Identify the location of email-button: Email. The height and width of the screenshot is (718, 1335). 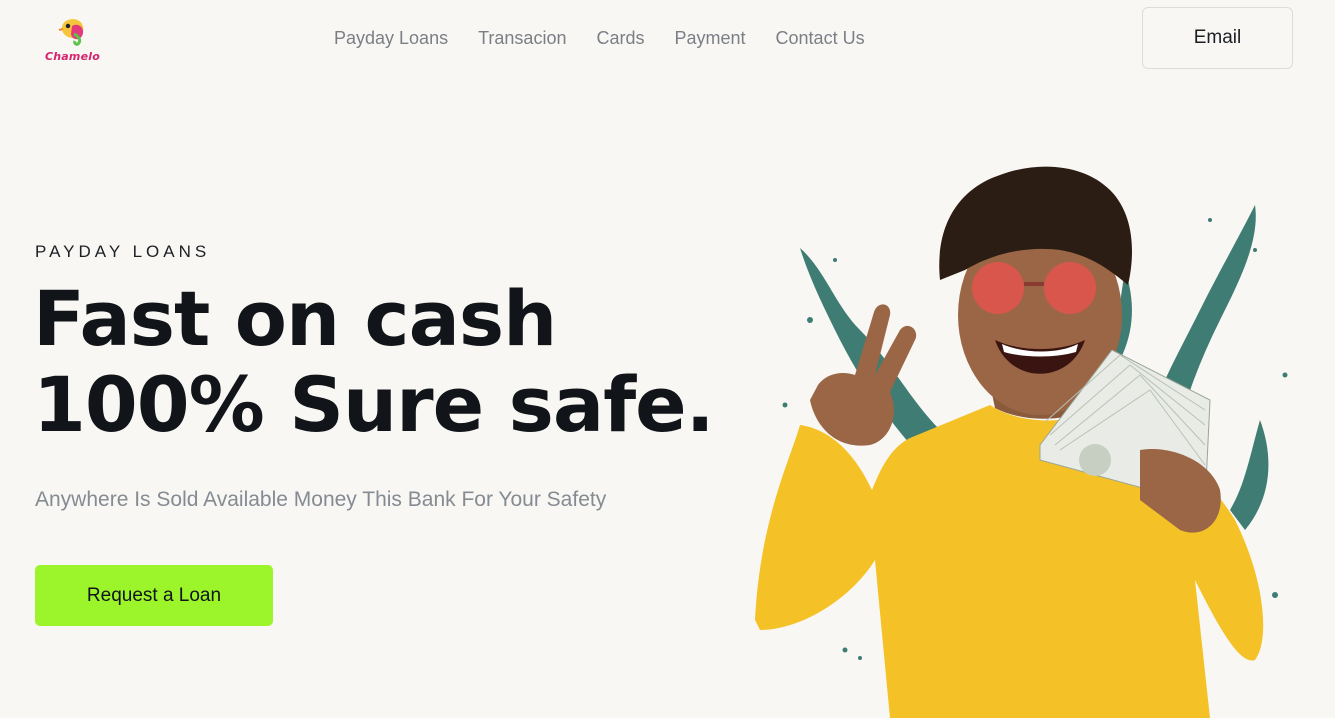
(1217, 38).